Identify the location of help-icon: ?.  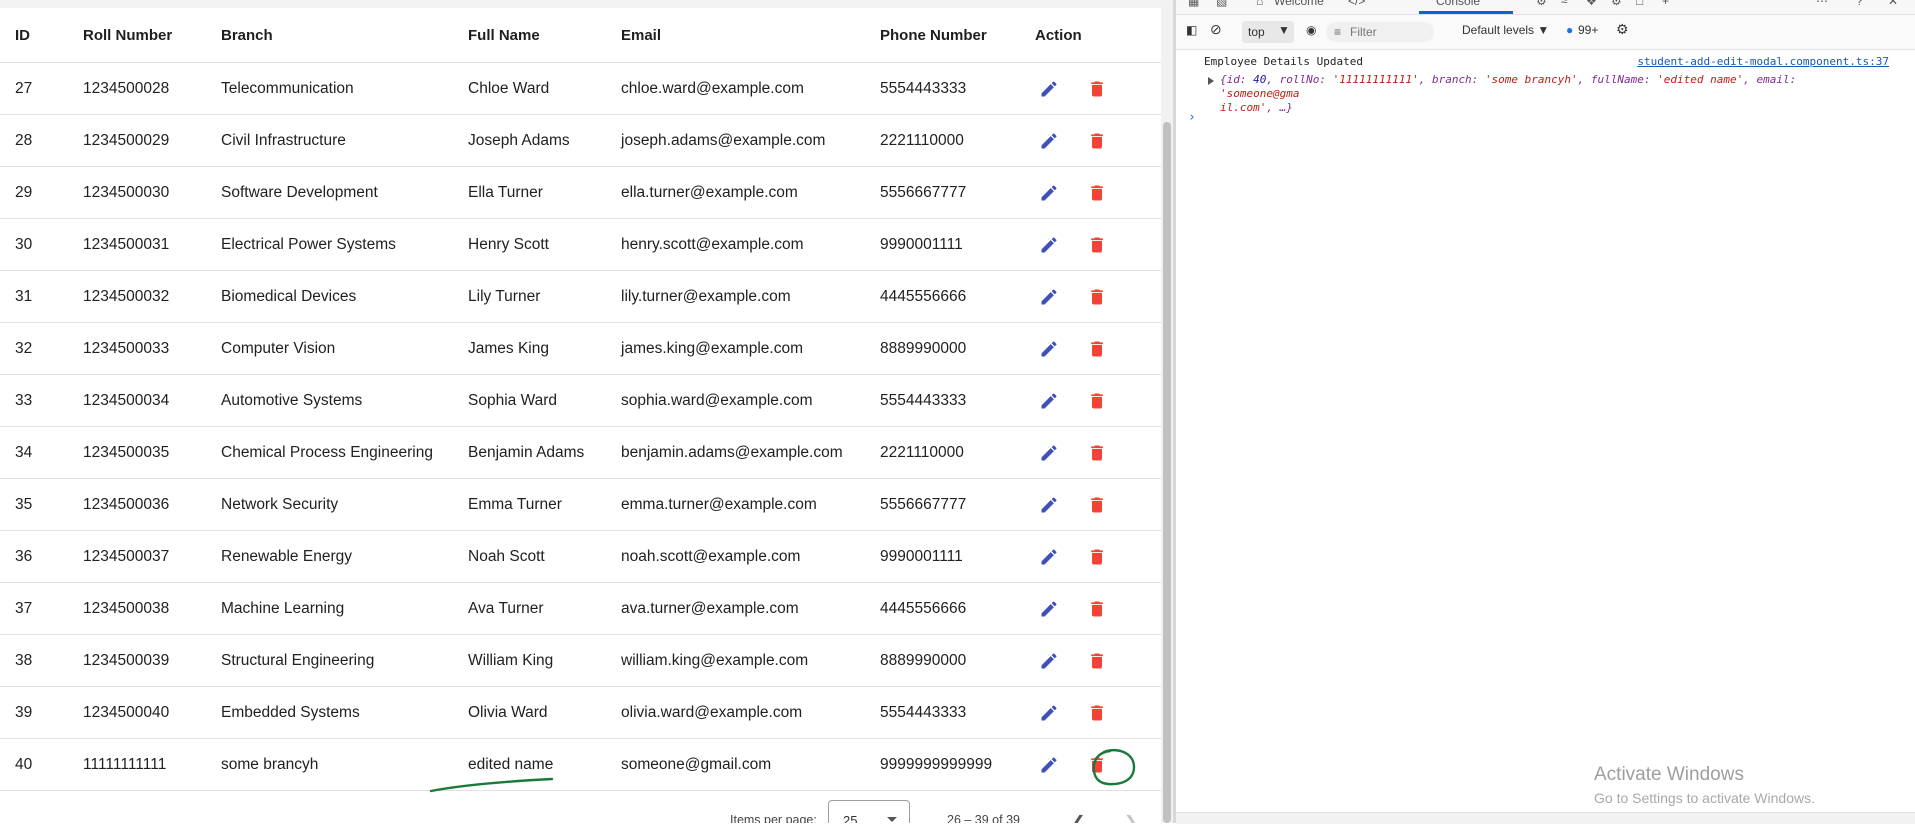
(1859, 4).